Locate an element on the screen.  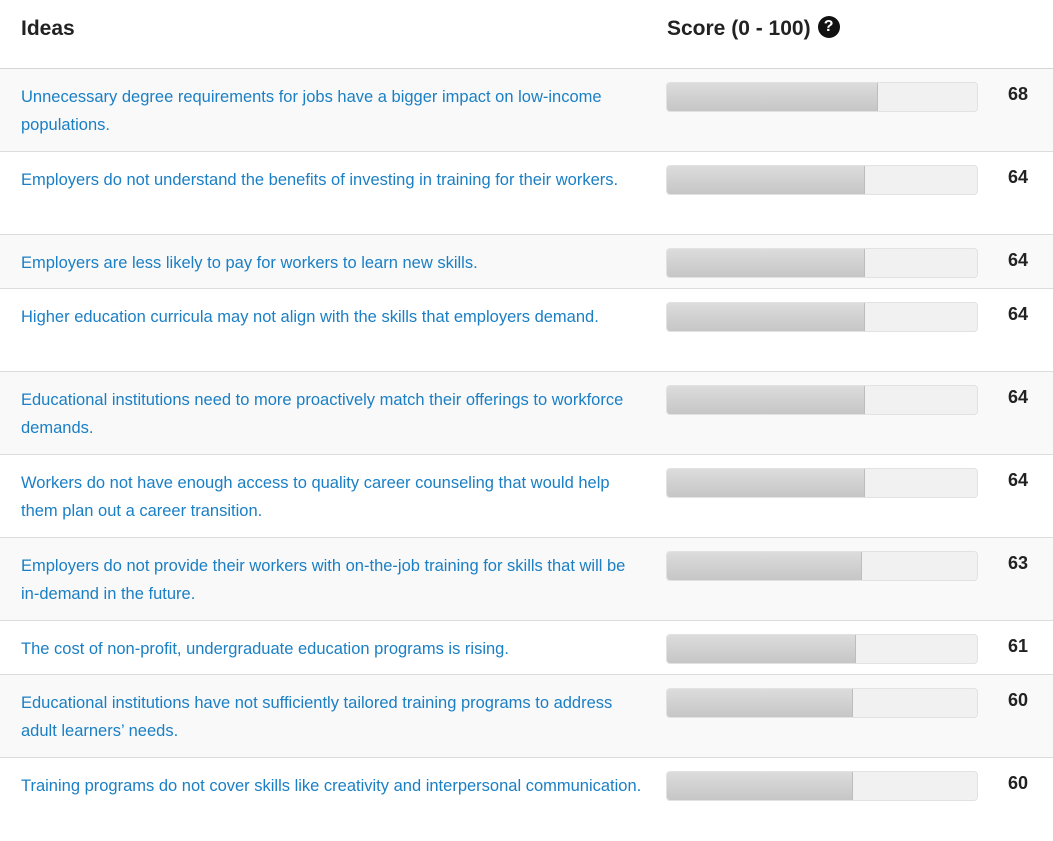
question-circle-icon: ? is located at coordinates (828, 27).